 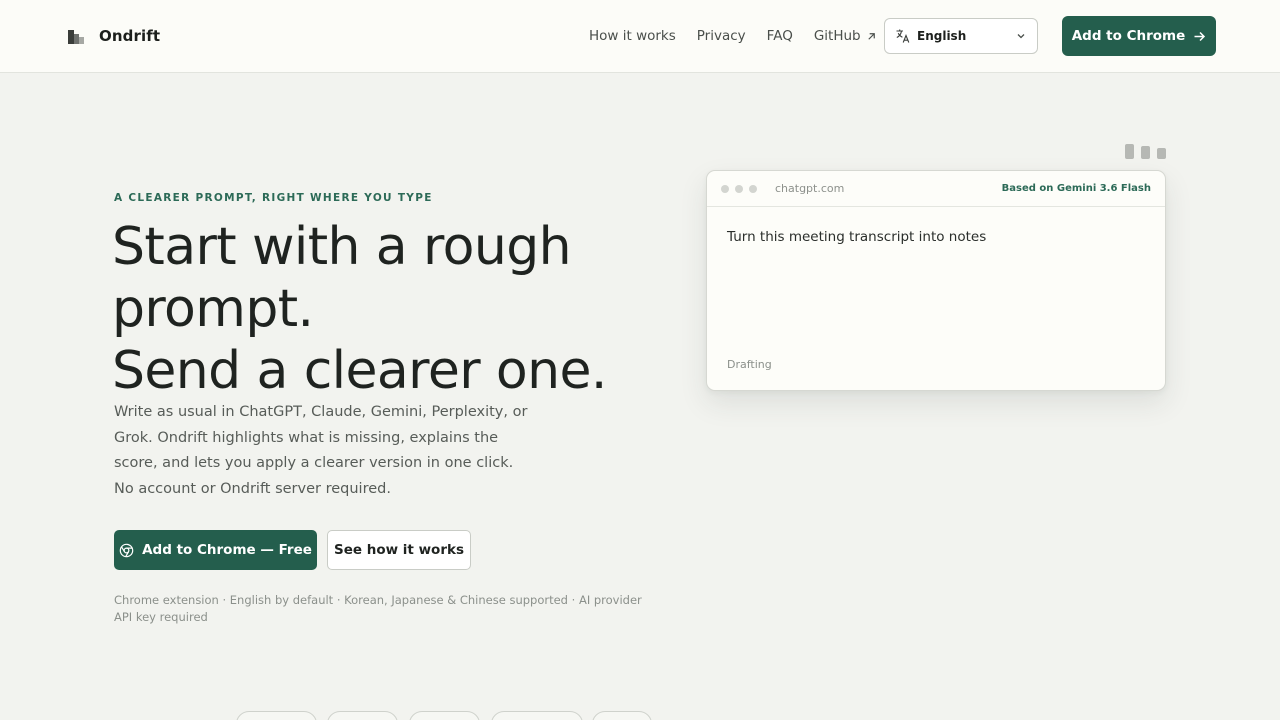 I want to click on nav-github: GitHub, so click(x=845, y=36).